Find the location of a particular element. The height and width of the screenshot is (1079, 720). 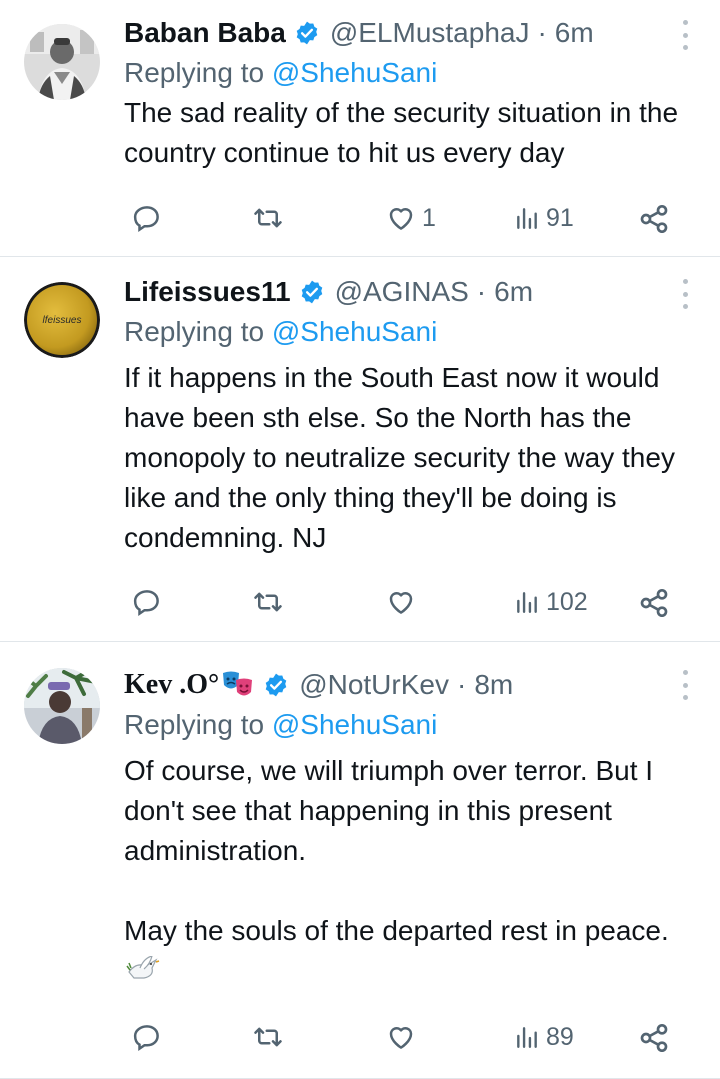

user-handle: @NotUrKev is located at coordinates (374, 685).